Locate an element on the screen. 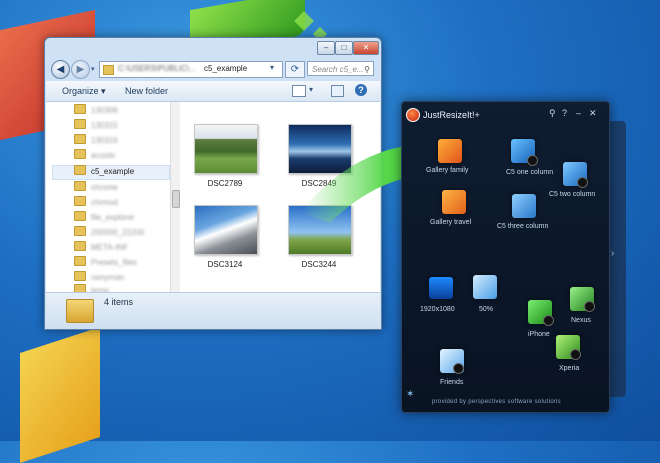 The width and height of the screenshot is (660, 463). file-item: DSC3124 is located at coordinates (227, 237).